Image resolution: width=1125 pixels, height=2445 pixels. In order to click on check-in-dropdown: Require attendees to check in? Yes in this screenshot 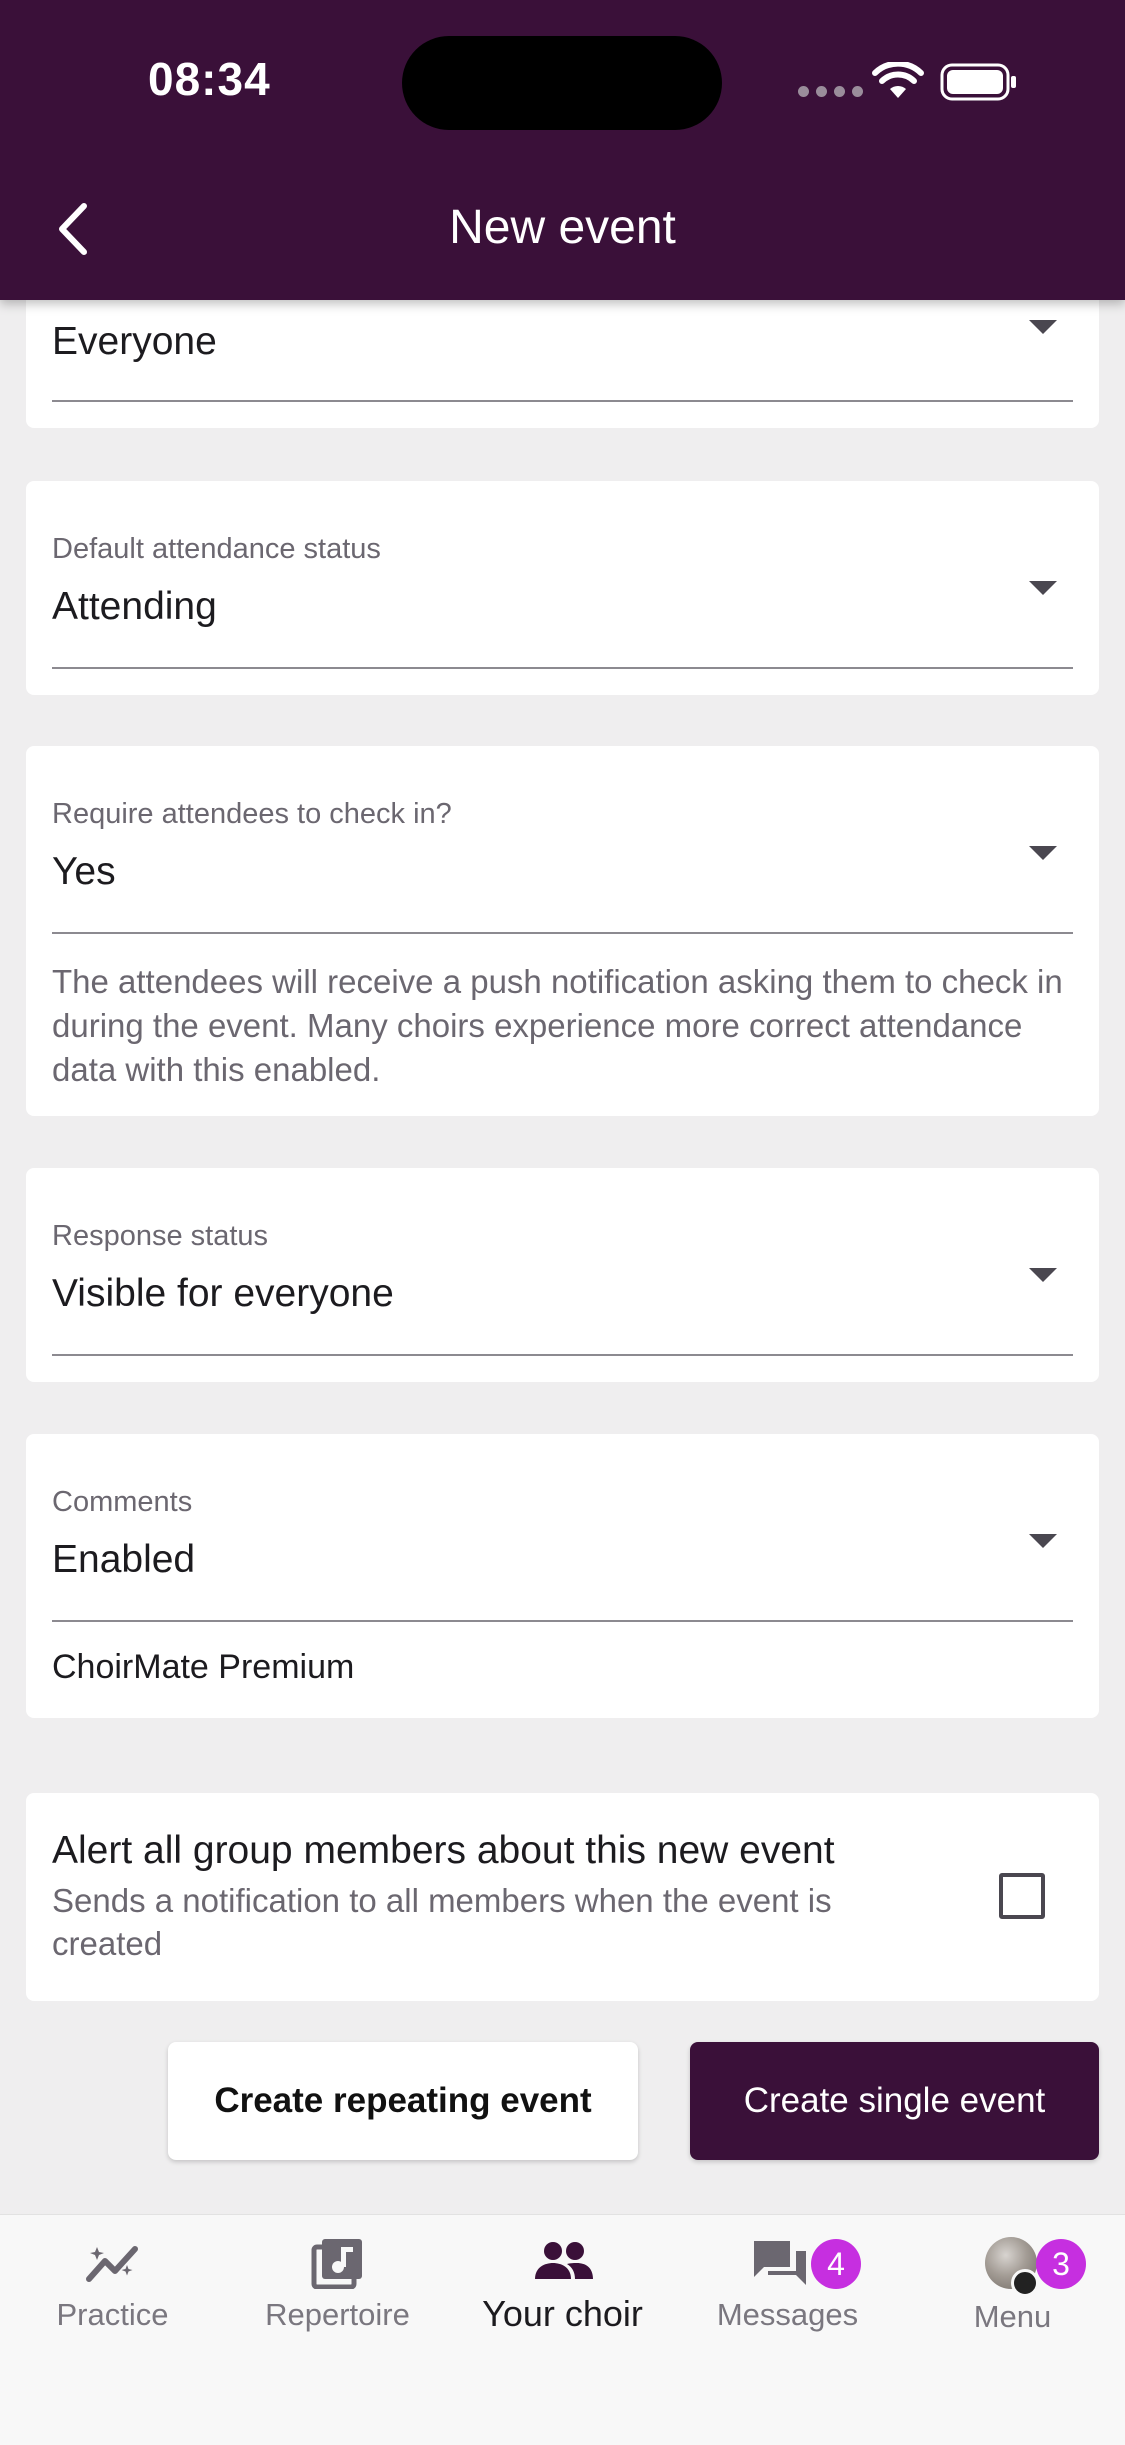, I will do `click(562, 841)`.